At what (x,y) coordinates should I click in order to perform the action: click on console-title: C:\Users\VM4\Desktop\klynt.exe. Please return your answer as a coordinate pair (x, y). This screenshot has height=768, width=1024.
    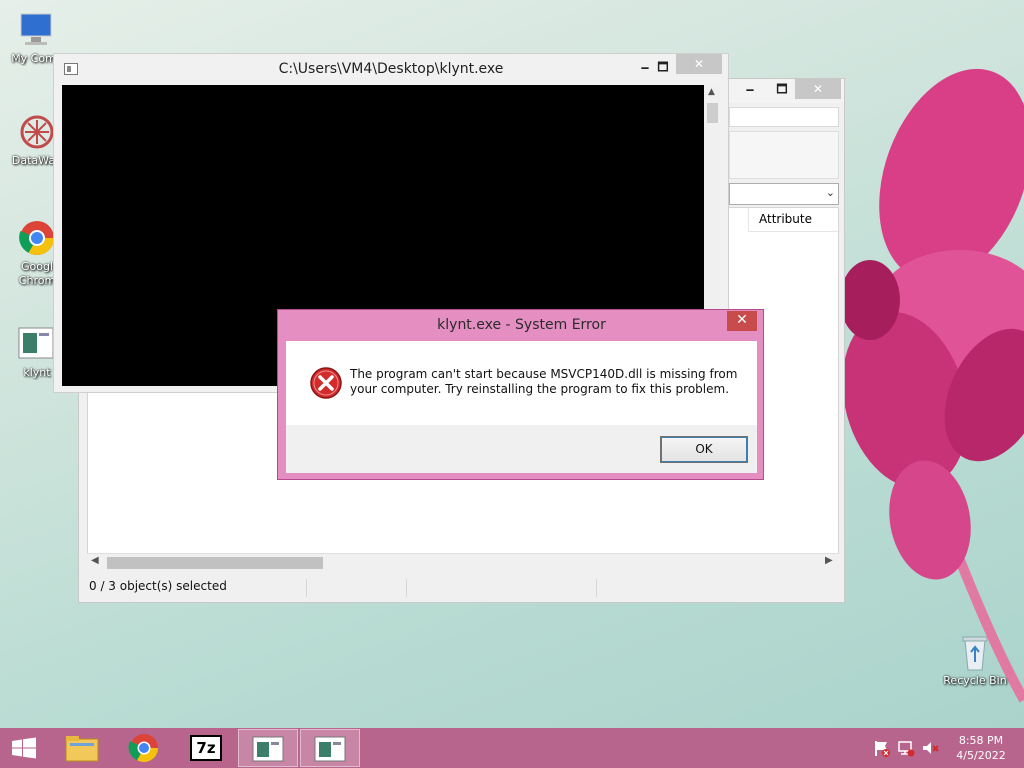
    Looking at the image, I should click on (391, 69).